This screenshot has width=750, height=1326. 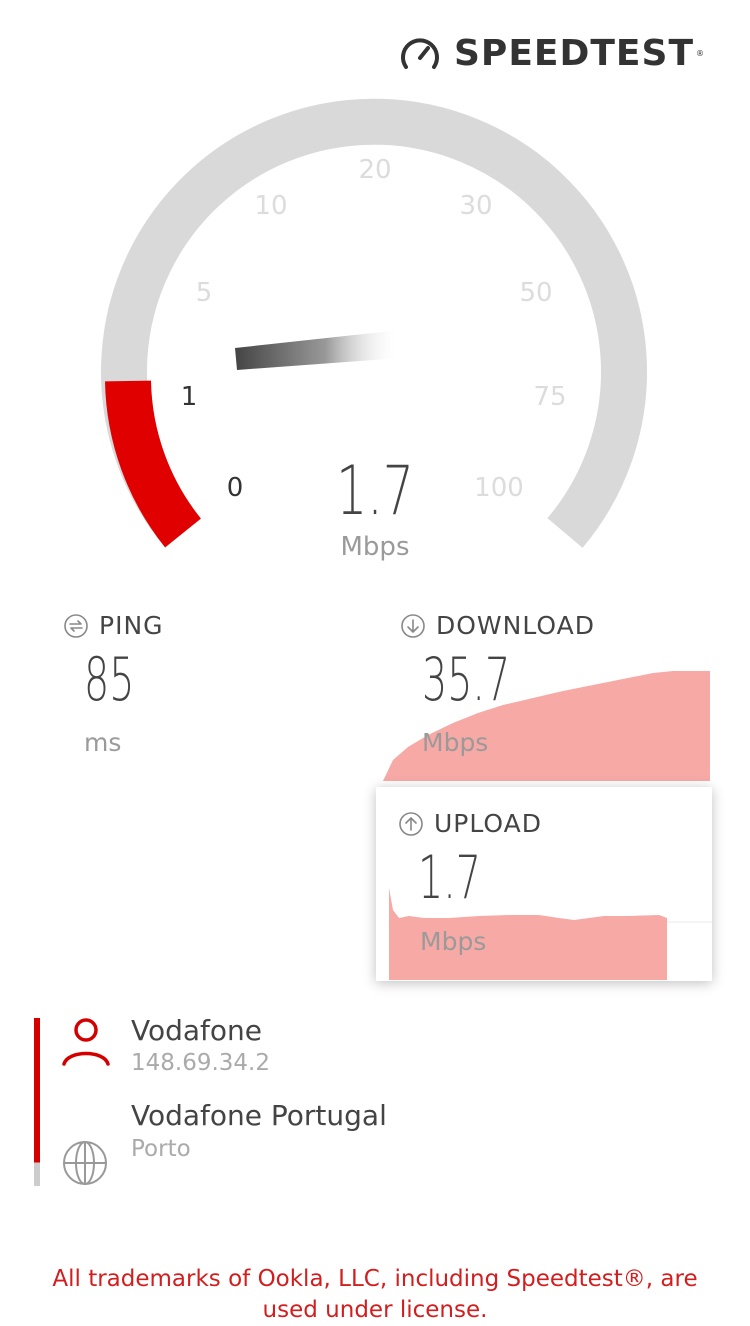 I want to click on upload-icon, so click(x=411, y=823).